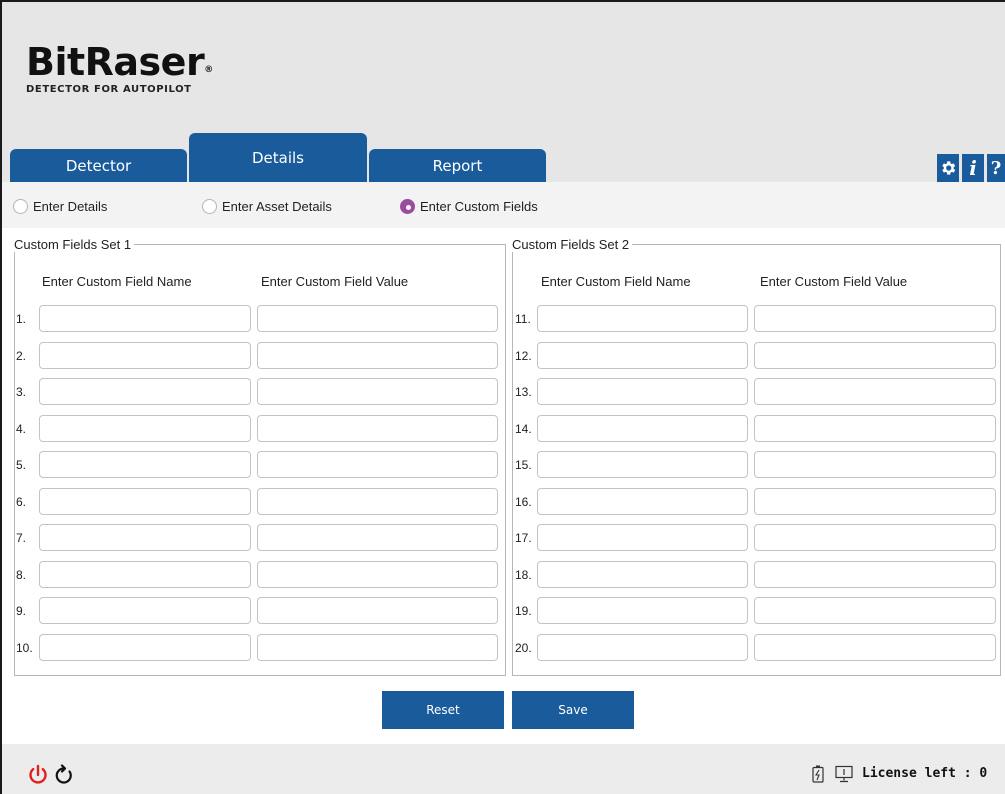  What do you see at coordinates (523, 538) in the screenshot?
I see `row-number: 17.` at bounding box center [523, 538].